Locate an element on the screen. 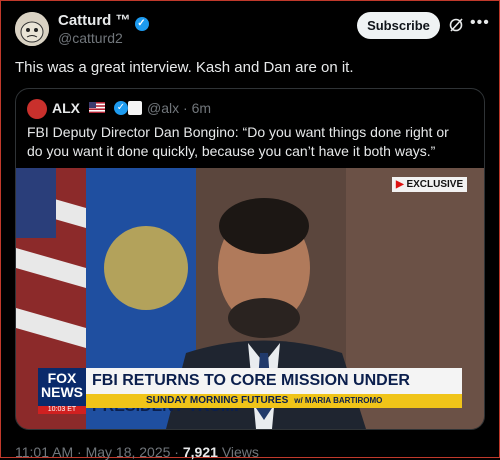 This screenshot has width=500, height=460. more-icon: ••• is located at coordinates (480, 23).